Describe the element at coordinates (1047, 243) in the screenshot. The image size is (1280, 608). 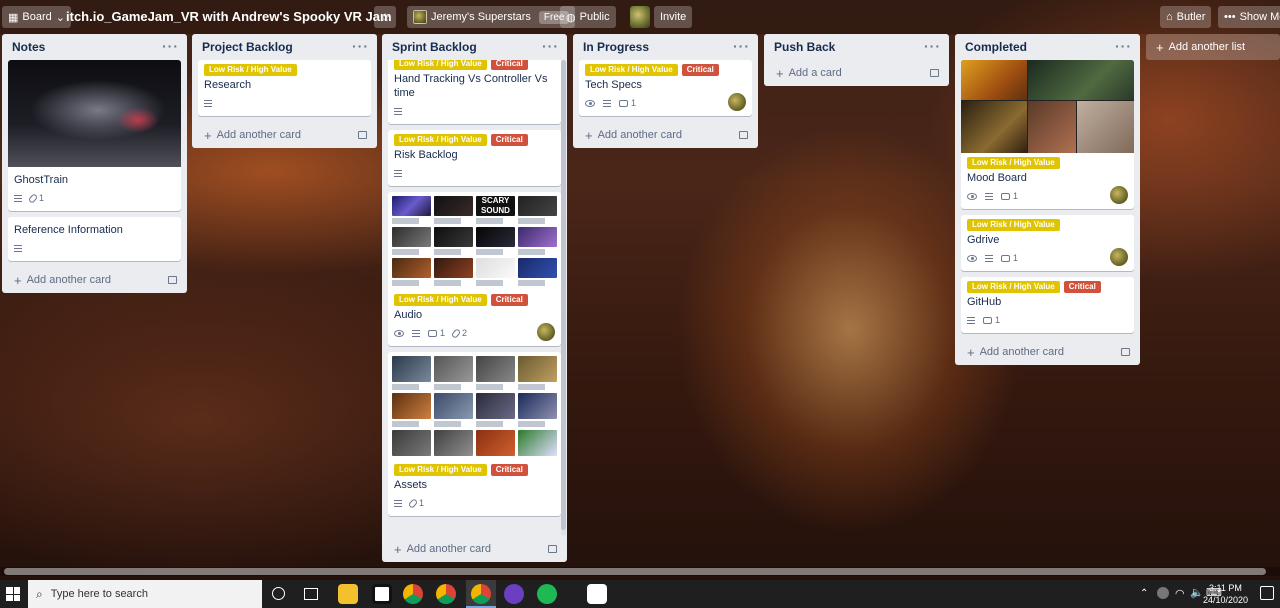
I see `card-gdrive: Low Risk / High Value Gdrive 1` at that location.